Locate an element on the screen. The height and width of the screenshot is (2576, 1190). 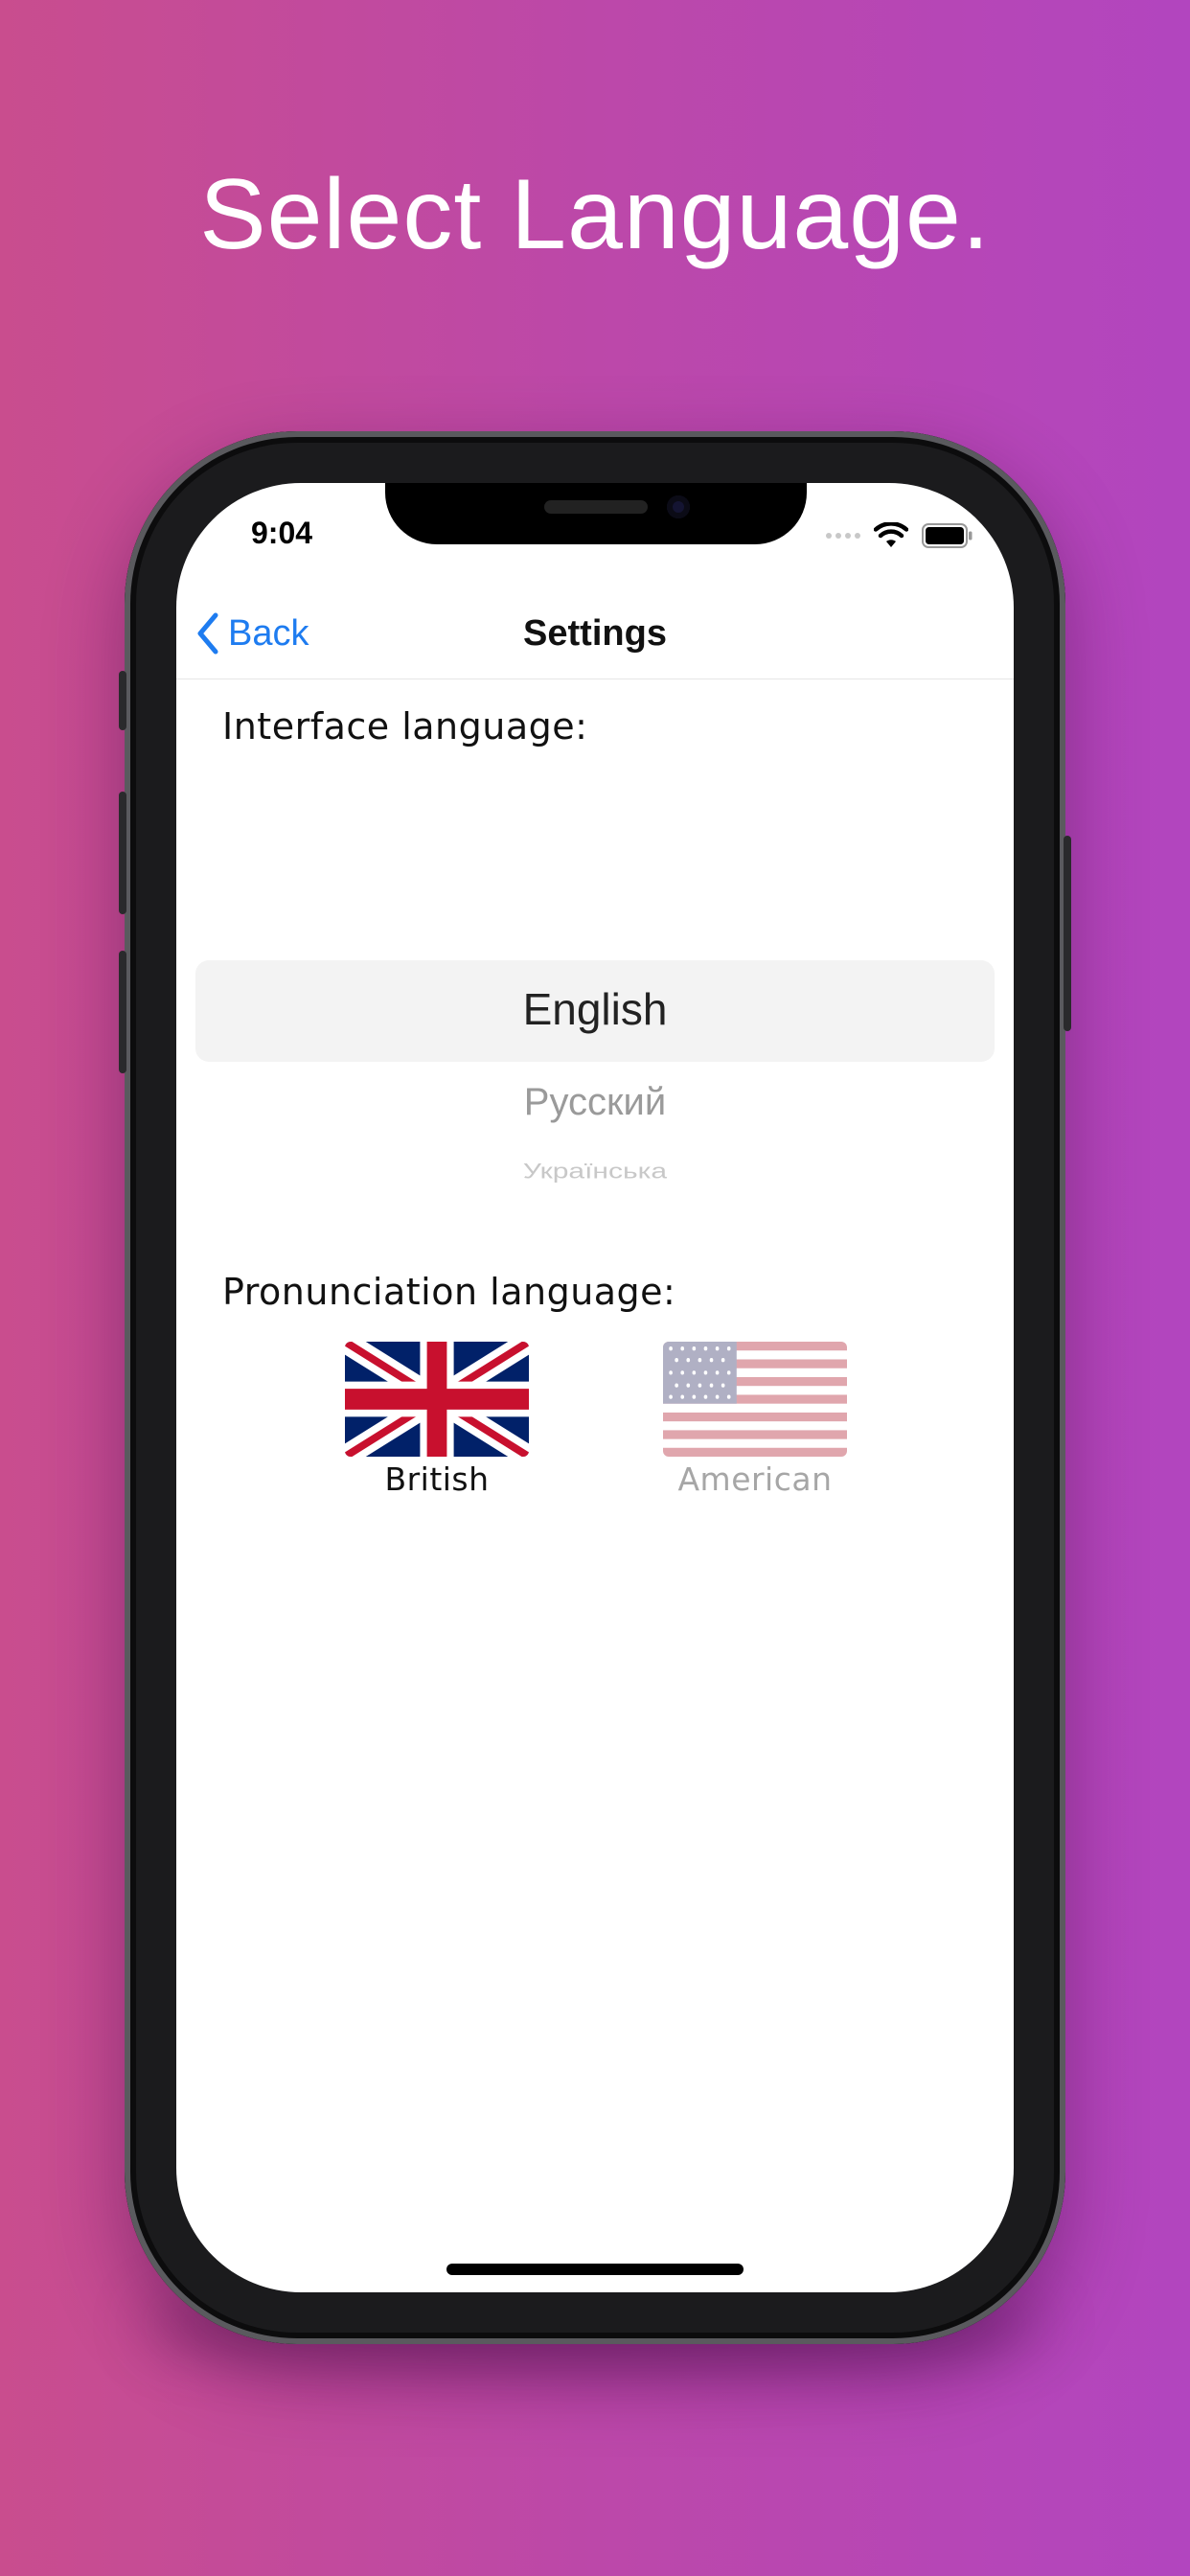
status-time: 9:04 is located at coordinates (282, 533).